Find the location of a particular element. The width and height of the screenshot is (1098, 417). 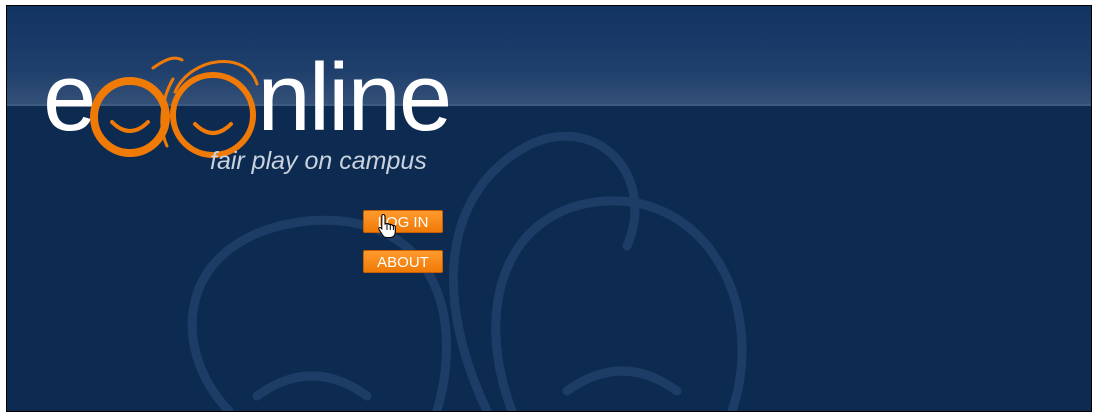

login-button: LOG IN is located at coordinates (403, 221).